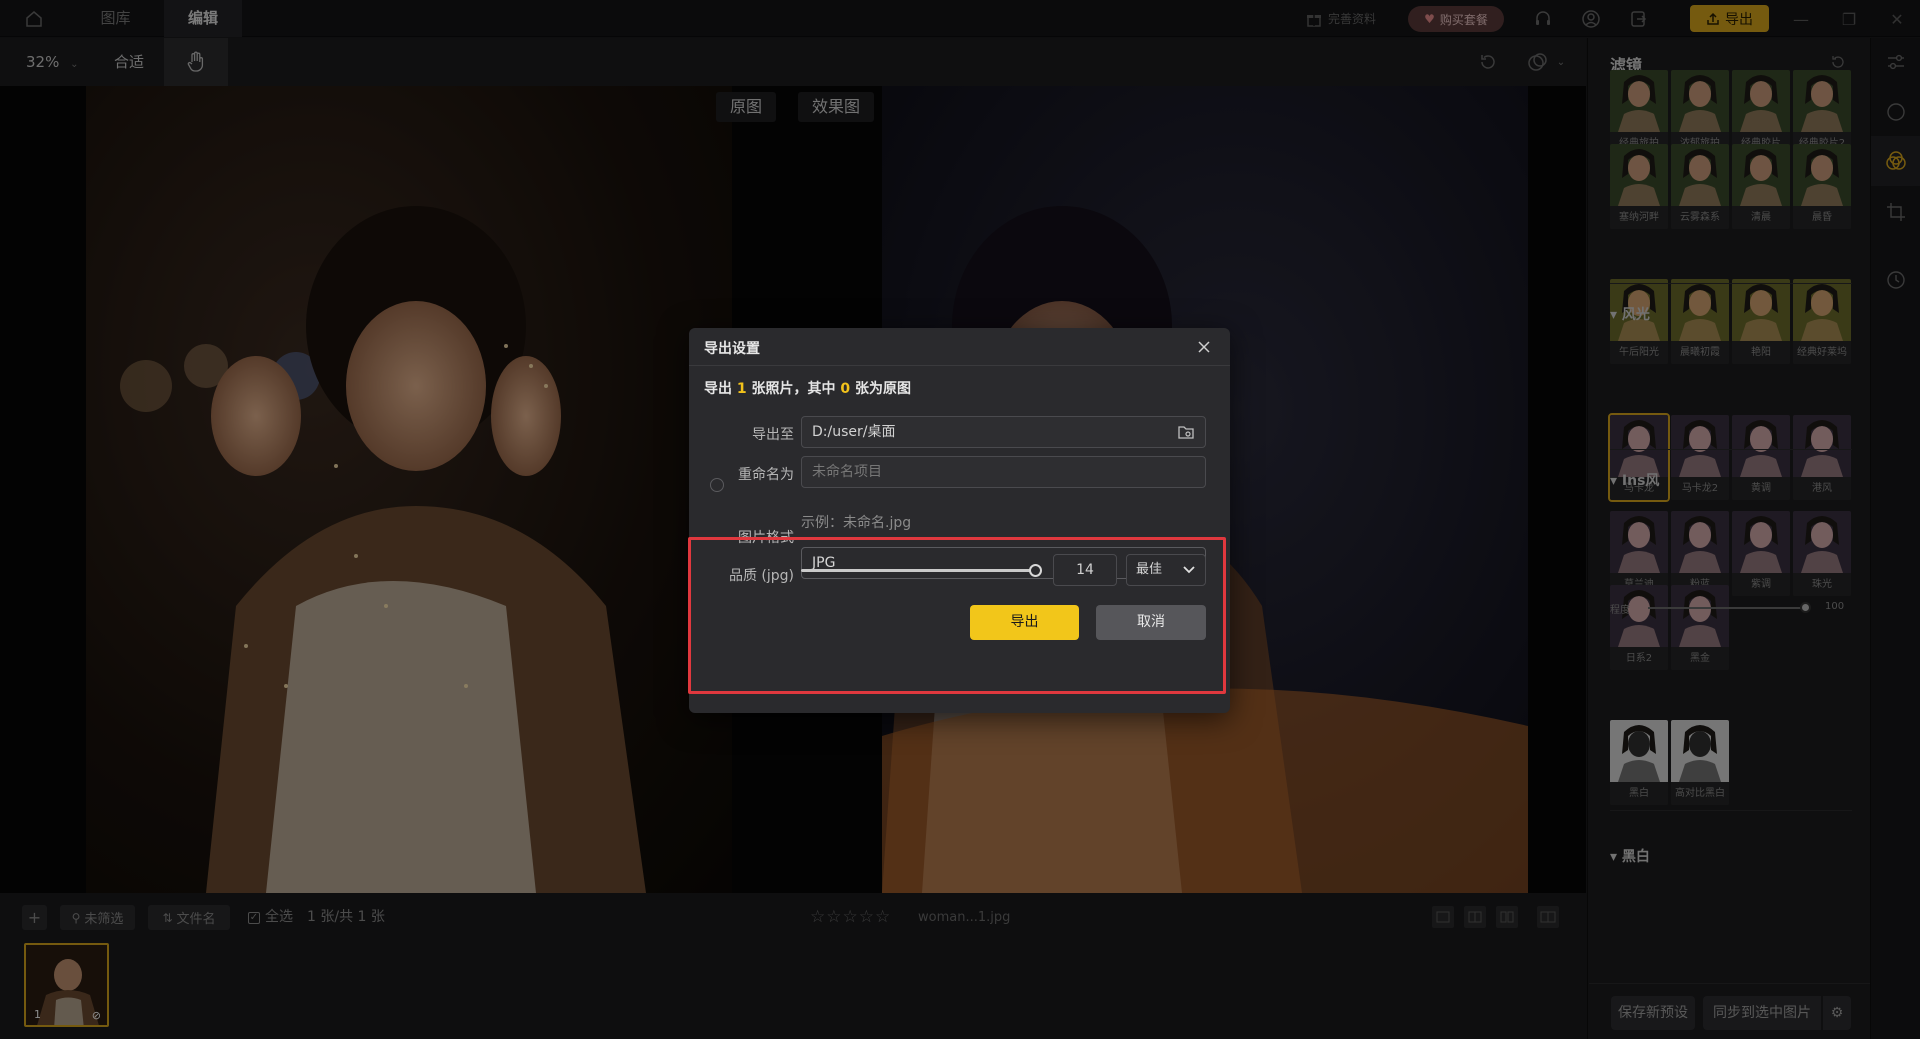 The image size is (1920, 1039). Describe the element at coordinates (1849, 19) in the screenshot. I see `maximize-icon: ❐` at that location.